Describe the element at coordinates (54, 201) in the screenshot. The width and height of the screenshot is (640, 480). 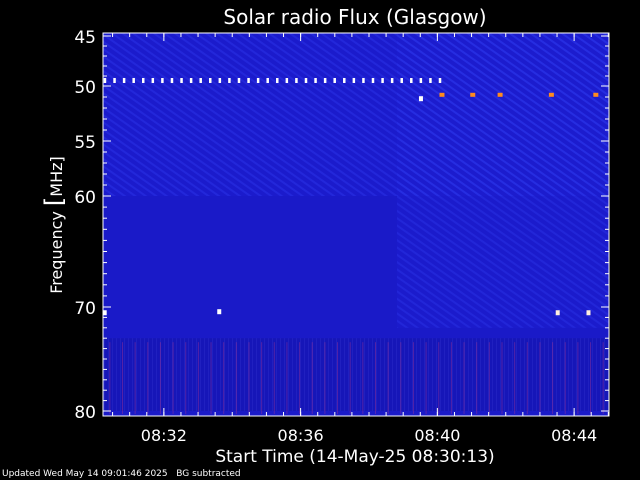
I see `y-axis-label-bracket: [` at that location.